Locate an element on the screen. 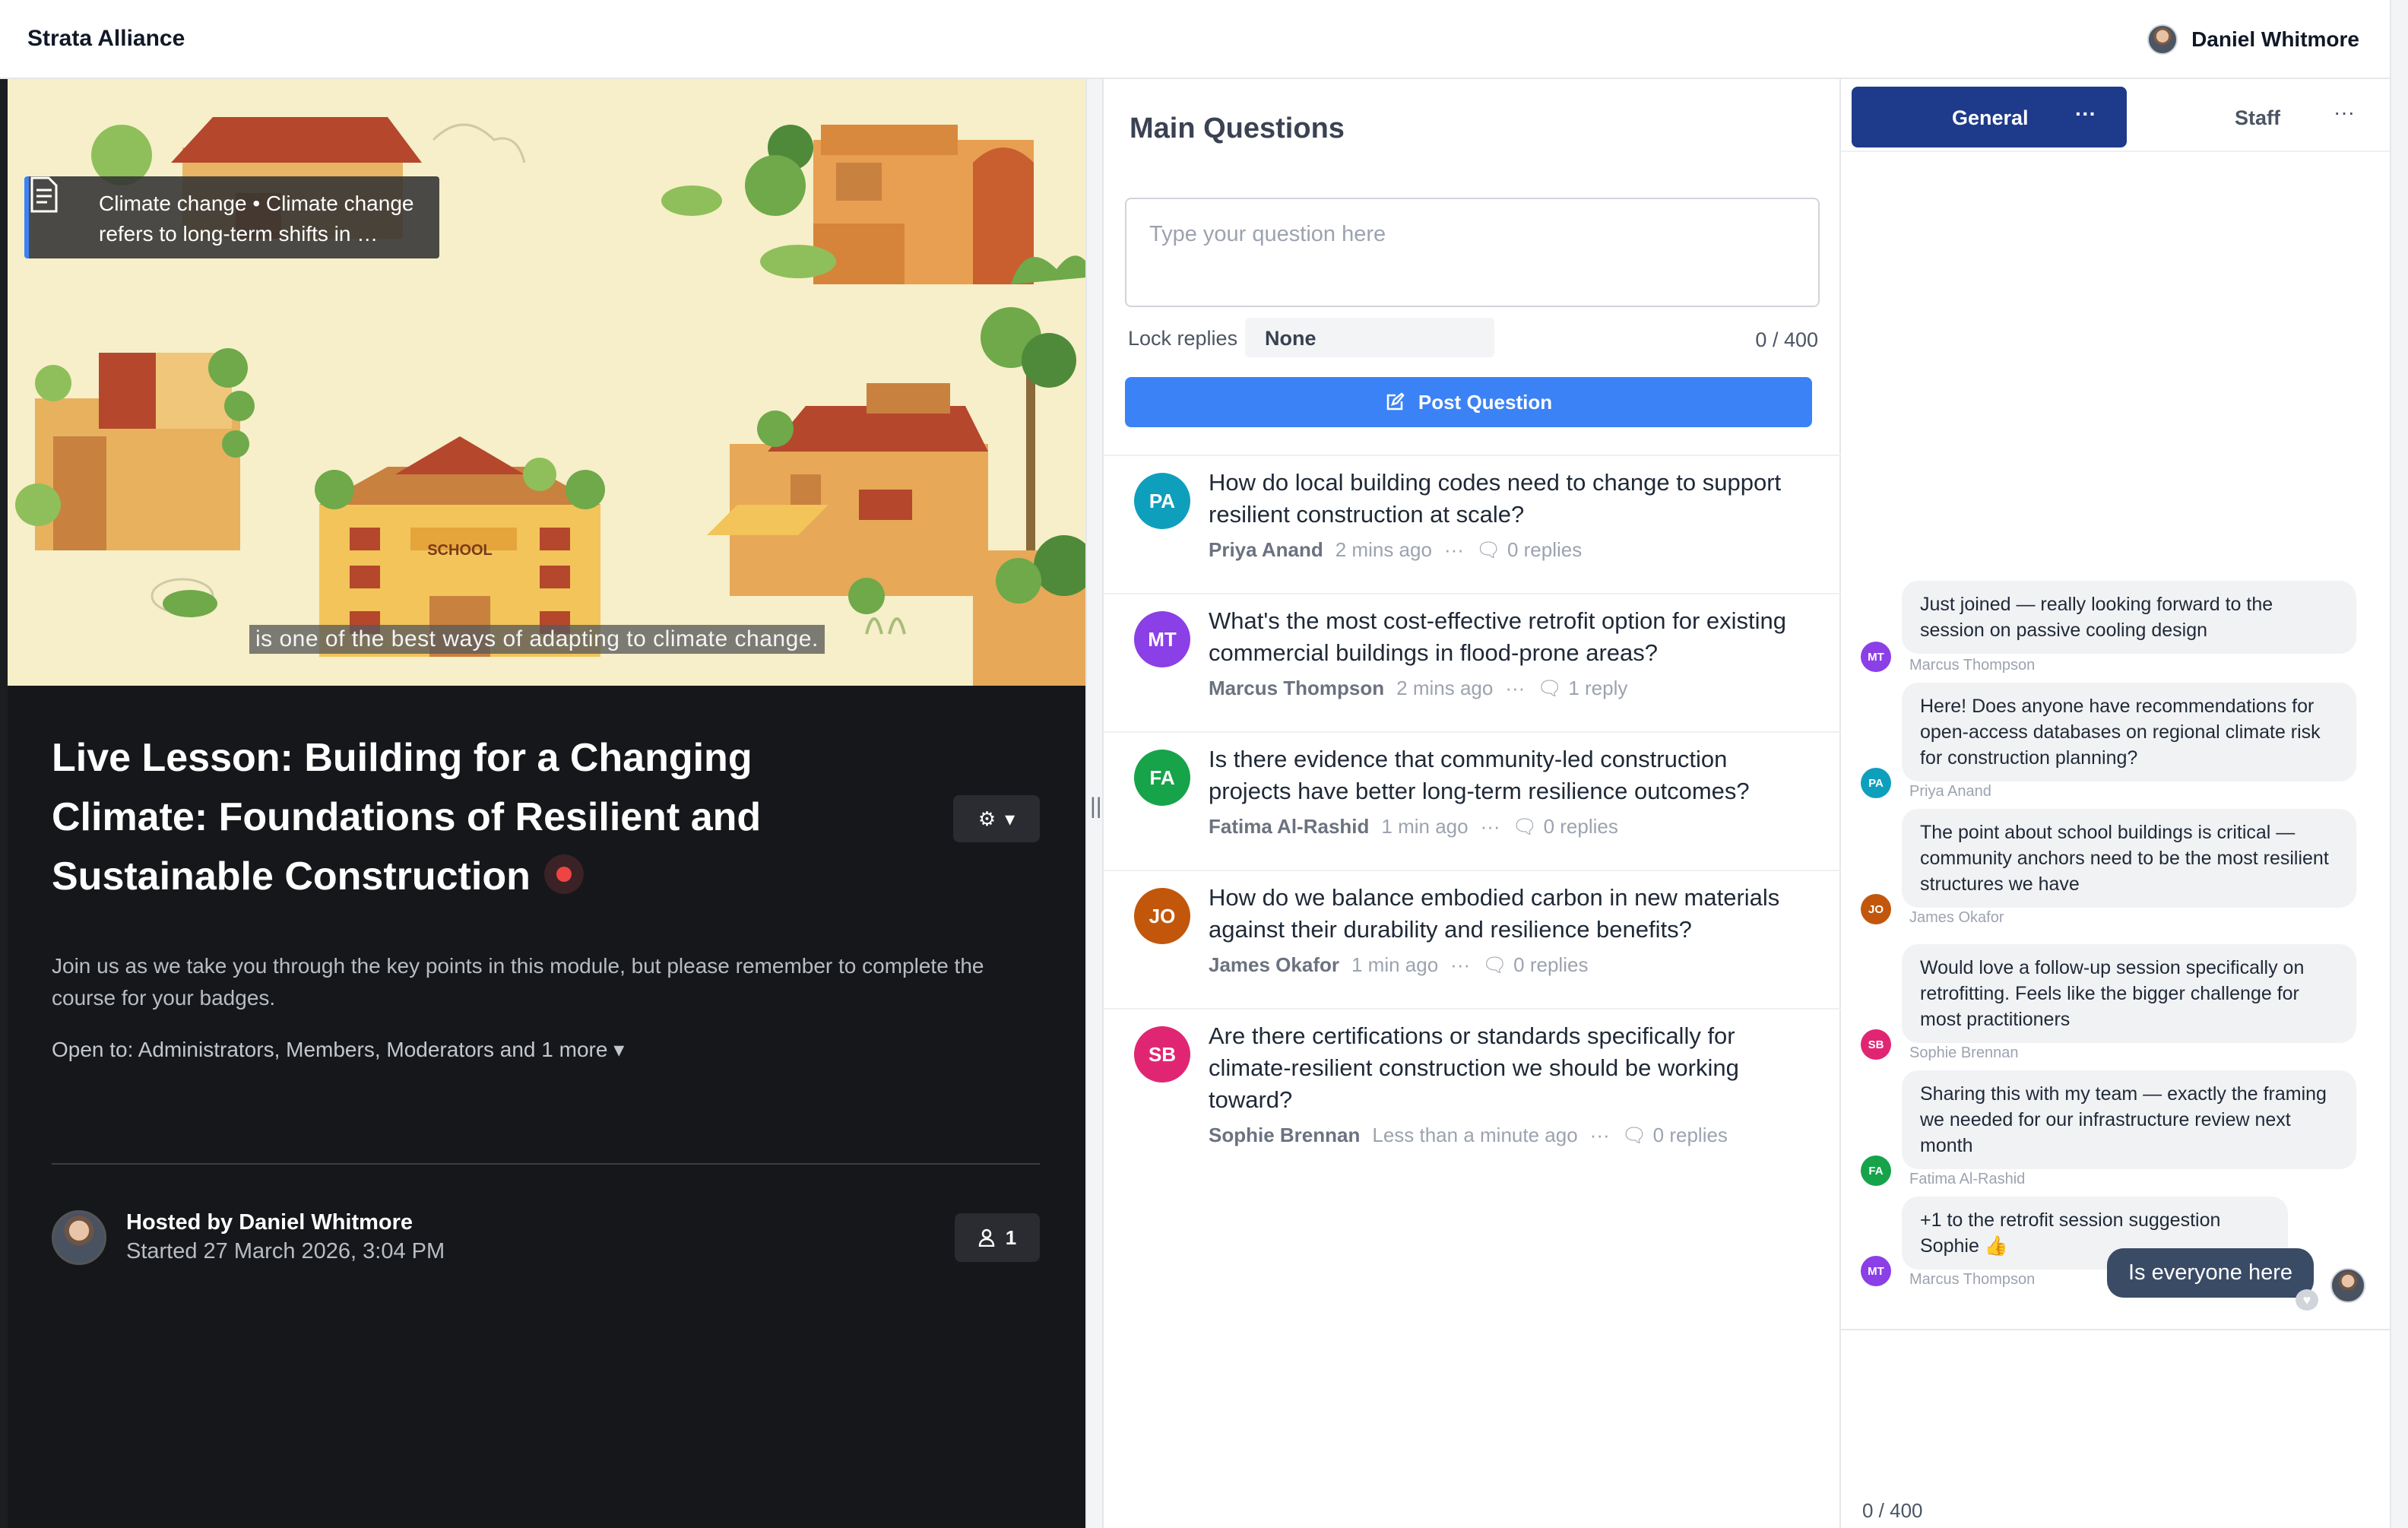 The image size is (2408, 1528). message-author: Fatima Al-Rashid is located at coordinates (1967, 1179).